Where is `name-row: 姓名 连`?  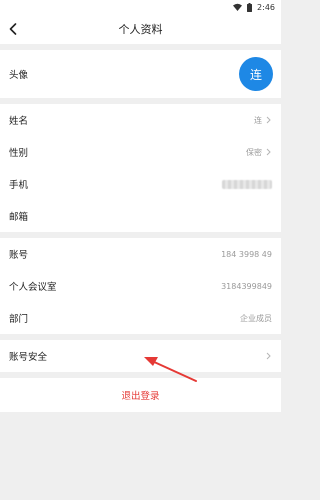 name-row: 姓名 连 is located at coordinates (140, 120).